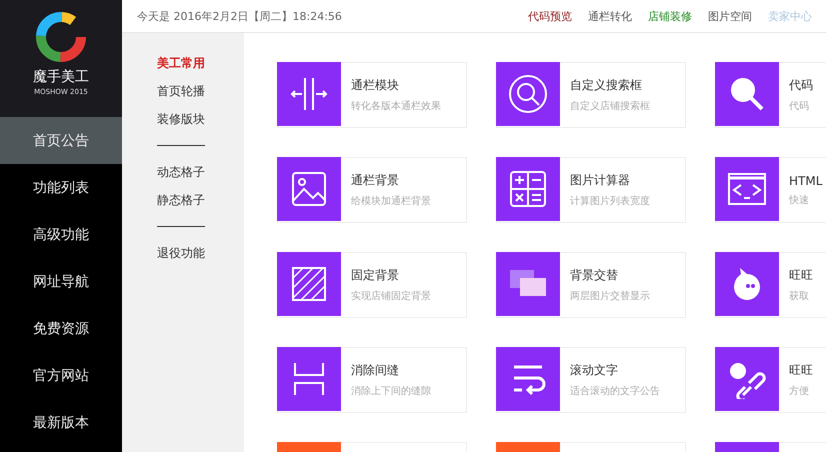 The width and height of the screenshot is (826, 452). What do you see at coordinates (770, 285) in the screenshot?
I see `feature-card: 旺旺 获取` at bounding box center [770, 285].